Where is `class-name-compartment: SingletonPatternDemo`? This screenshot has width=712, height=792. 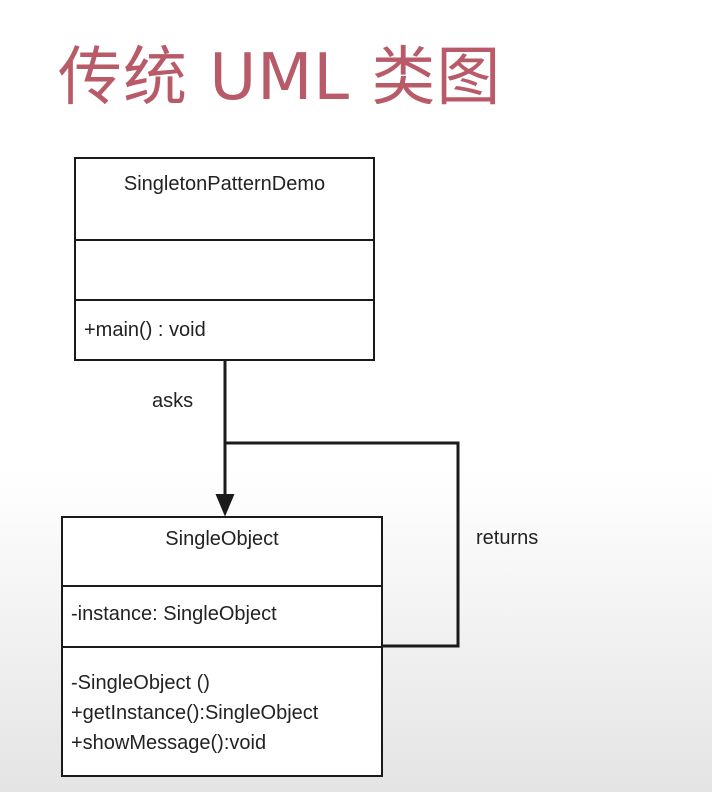 class-name-compartment: SingletonPatternDemo is located at coordinates (224, 200).